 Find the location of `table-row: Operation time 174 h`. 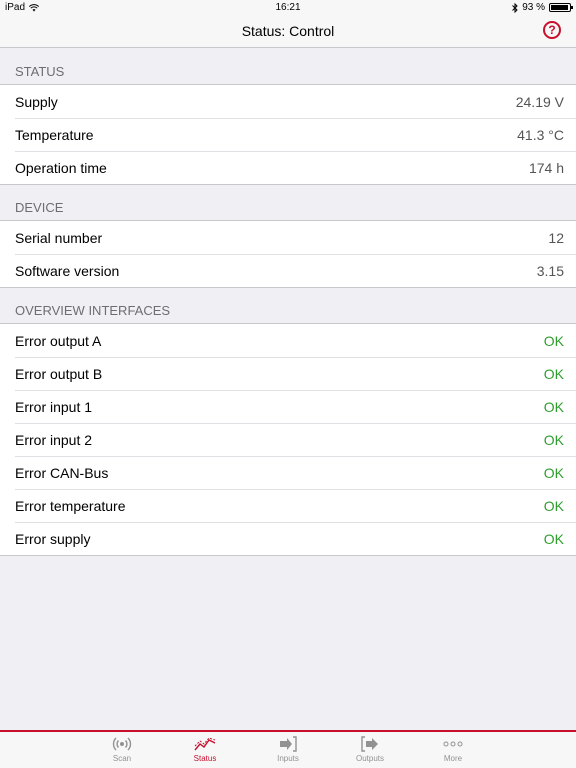

table-row: Operation time 174 h is located at coordinates (288, 167).